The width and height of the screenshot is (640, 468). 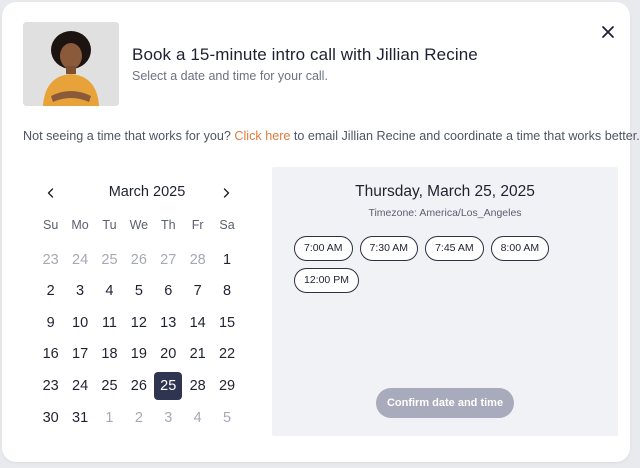 What do you see at coordinates (129, 136) in the screenshot?
I see `notice-prefix: Not seeing a time that works for you?` at bounding box center [129, 136].